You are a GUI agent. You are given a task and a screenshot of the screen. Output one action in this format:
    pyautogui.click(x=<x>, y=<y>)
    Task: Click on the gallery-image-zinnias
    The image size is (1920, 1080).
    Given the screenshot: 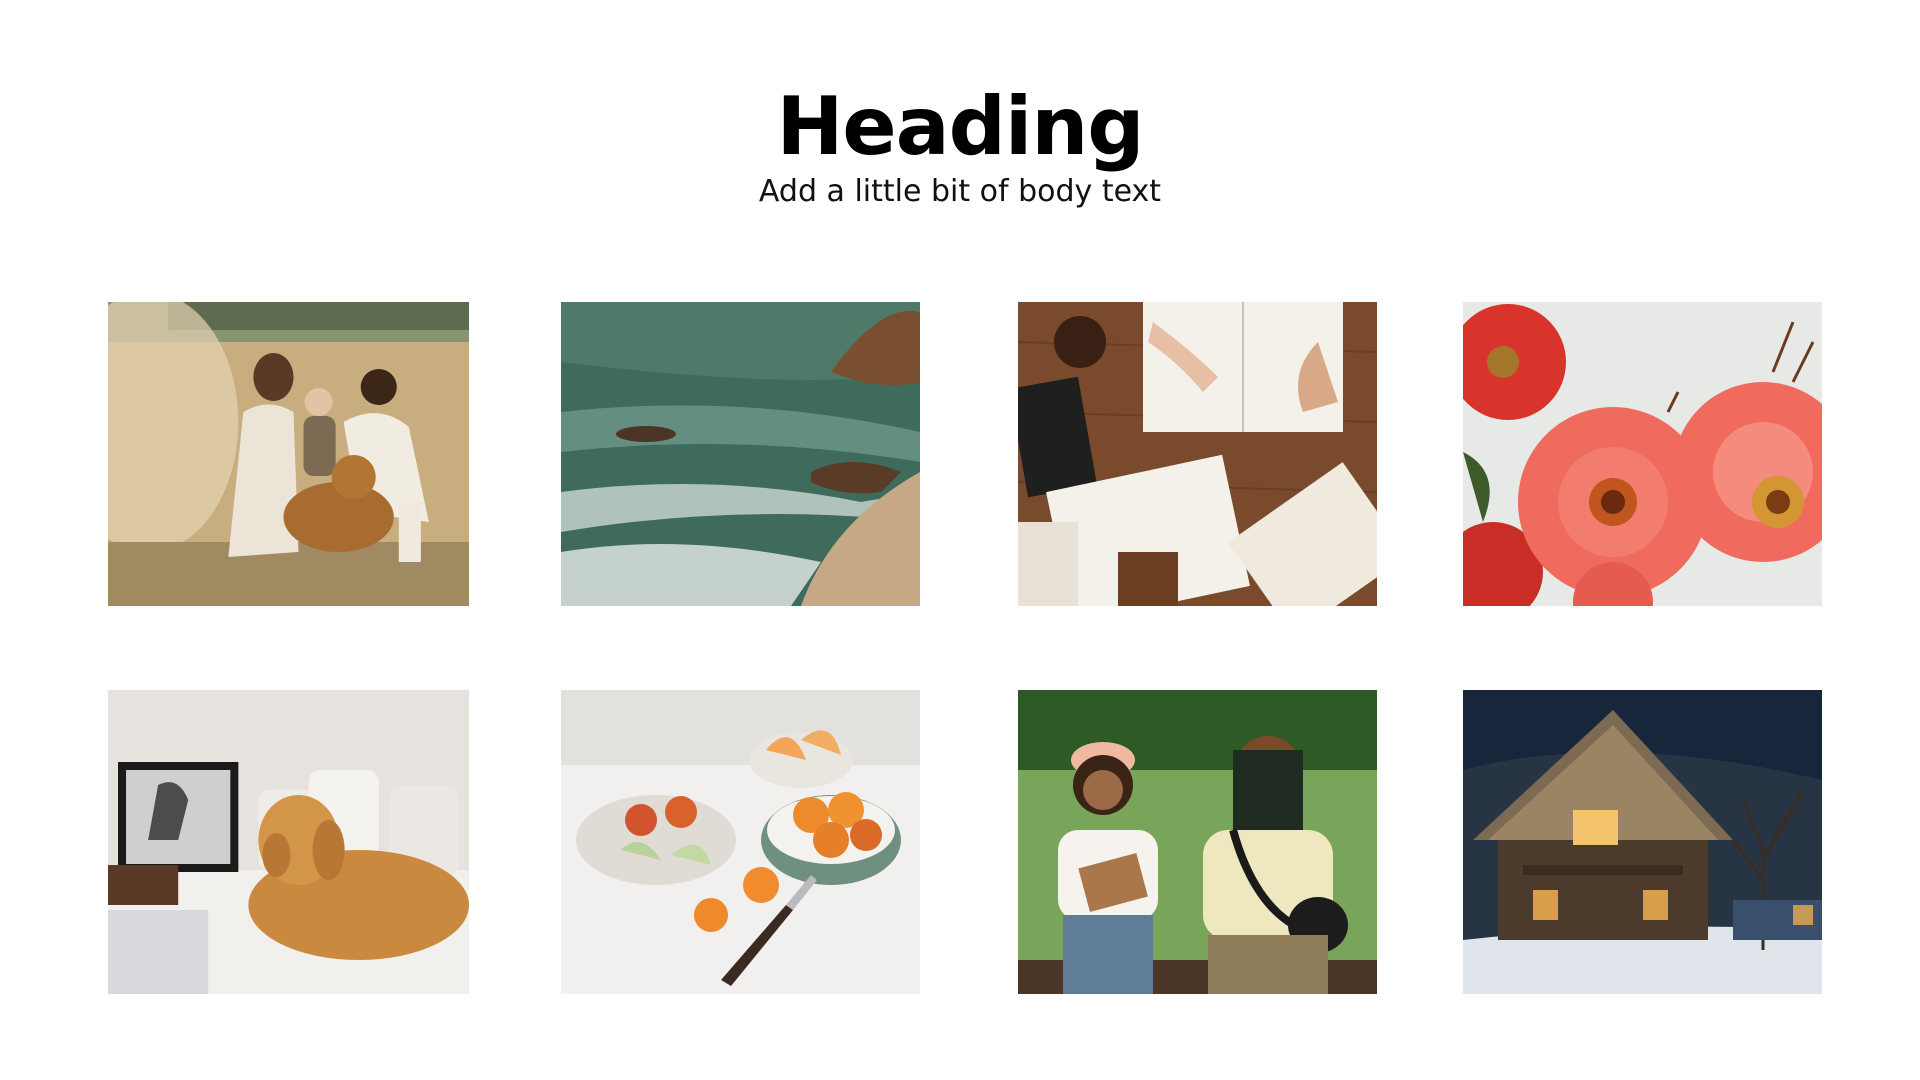 What is the action you would take?
    pyautogui.click(x=1642, y=454)
    